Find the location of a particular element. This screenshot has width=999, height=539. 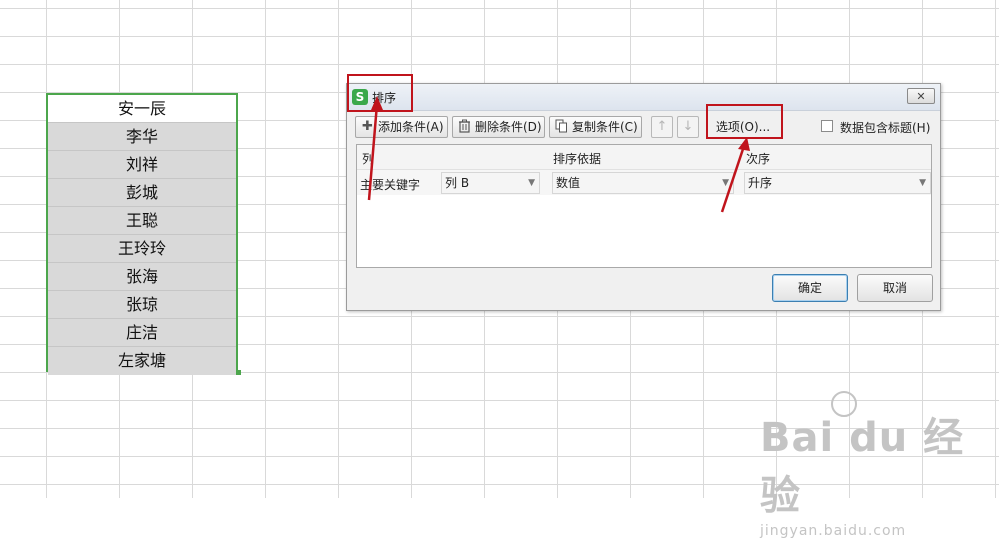

watermark-main: Bai du 经验 is located at coordinates (862, 467).